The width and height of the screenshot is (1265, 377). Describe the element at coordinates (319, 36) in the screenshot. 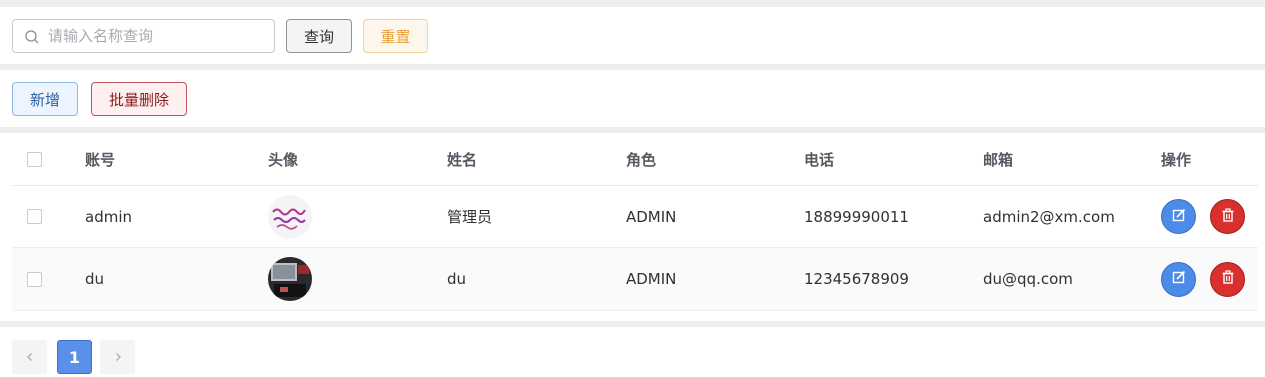

I see `query-button: 查询` at that location.